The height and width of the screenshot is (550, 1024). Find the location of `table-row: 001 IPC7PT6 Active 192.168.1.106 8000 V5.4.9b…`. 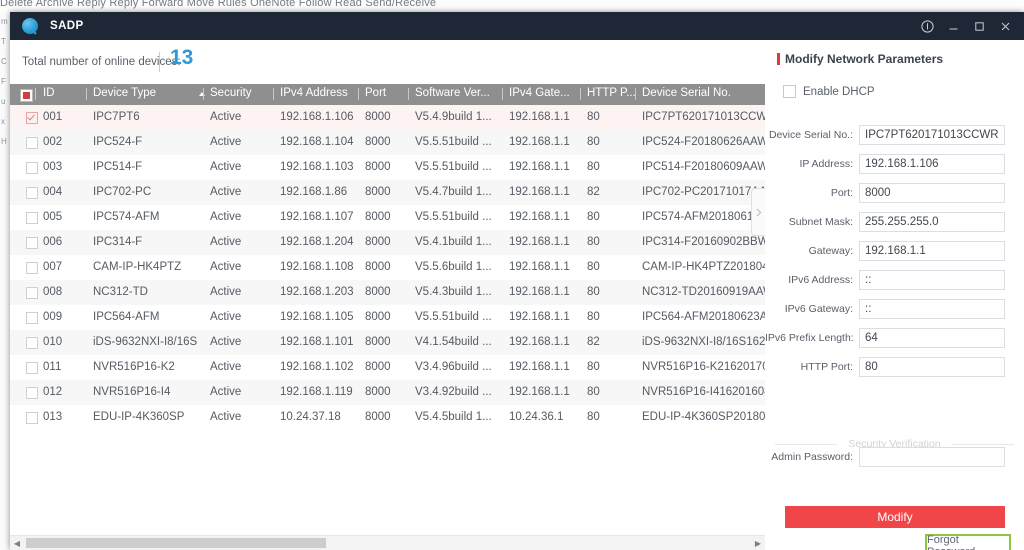

table-row: 001 IPC7PT6 Active 192.168.1.106 8000 V5.4.9b… is located at coordinates (387, 117).